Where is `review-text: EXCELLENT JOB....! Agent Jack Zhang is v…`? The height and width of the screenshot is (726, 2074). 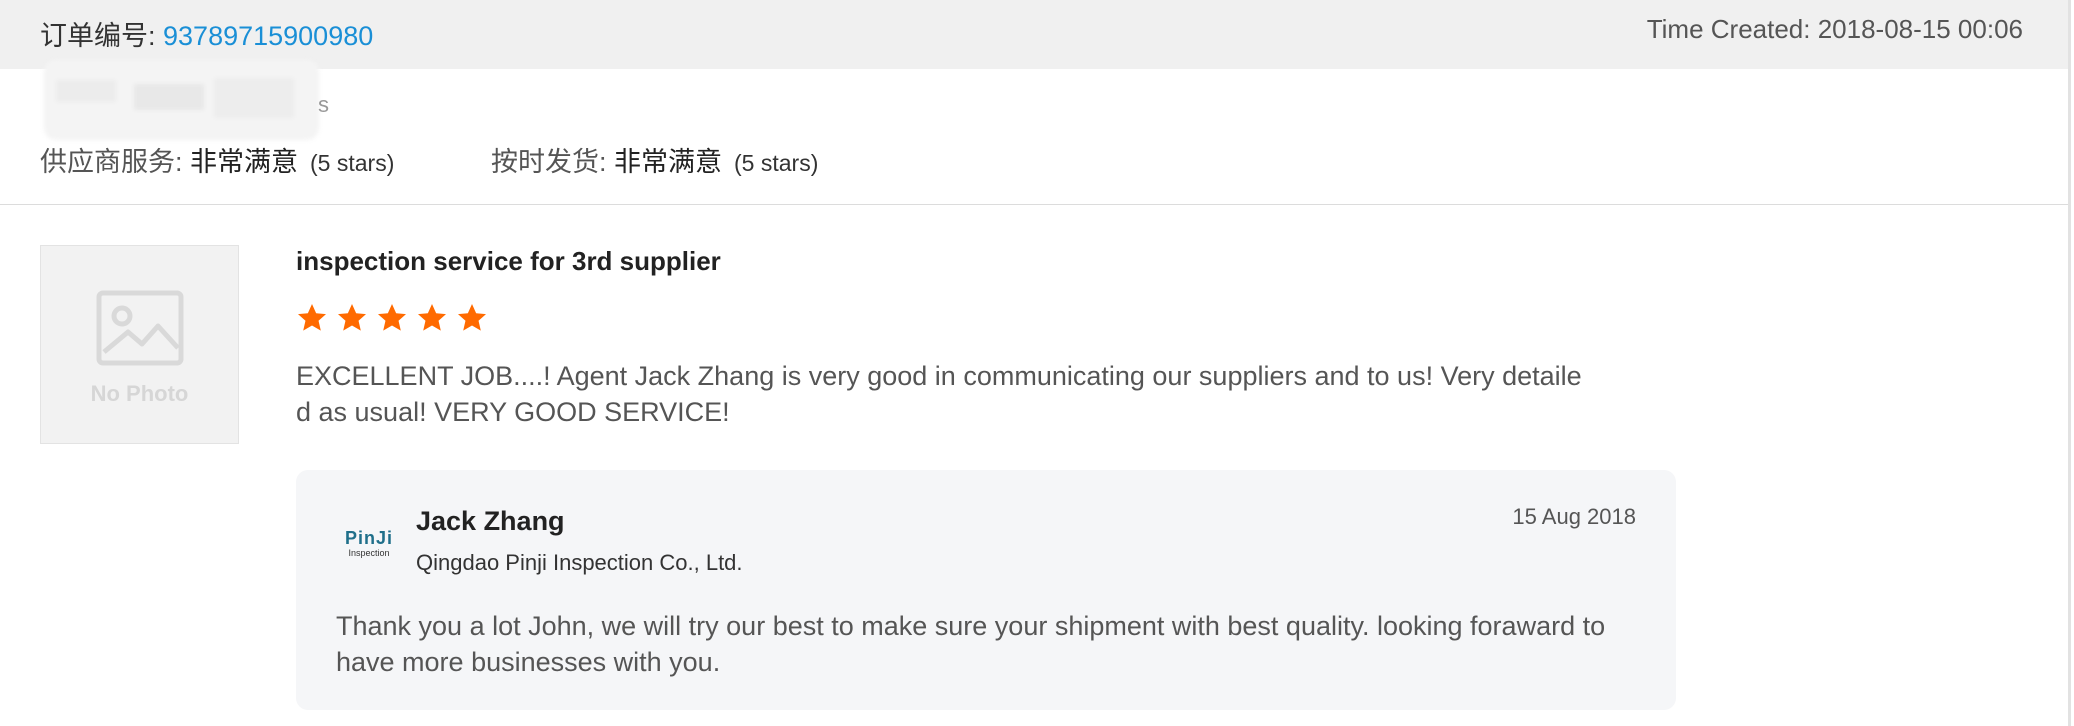
review-text: EXCELLENT JOB....! Agent Jack Zhang is v… is located at coordinates (939, 394).